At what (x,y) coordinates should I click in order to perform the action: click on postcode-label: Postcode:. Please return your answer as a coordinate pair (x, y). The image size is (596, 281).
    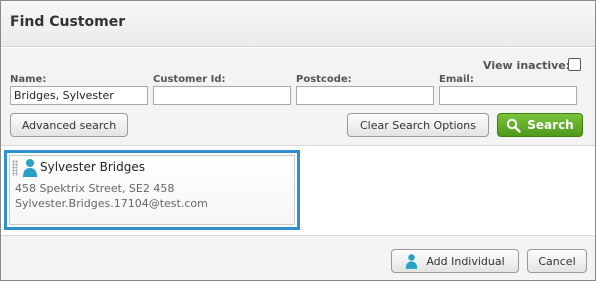
    Looking at the image, I should click on (324, 79).